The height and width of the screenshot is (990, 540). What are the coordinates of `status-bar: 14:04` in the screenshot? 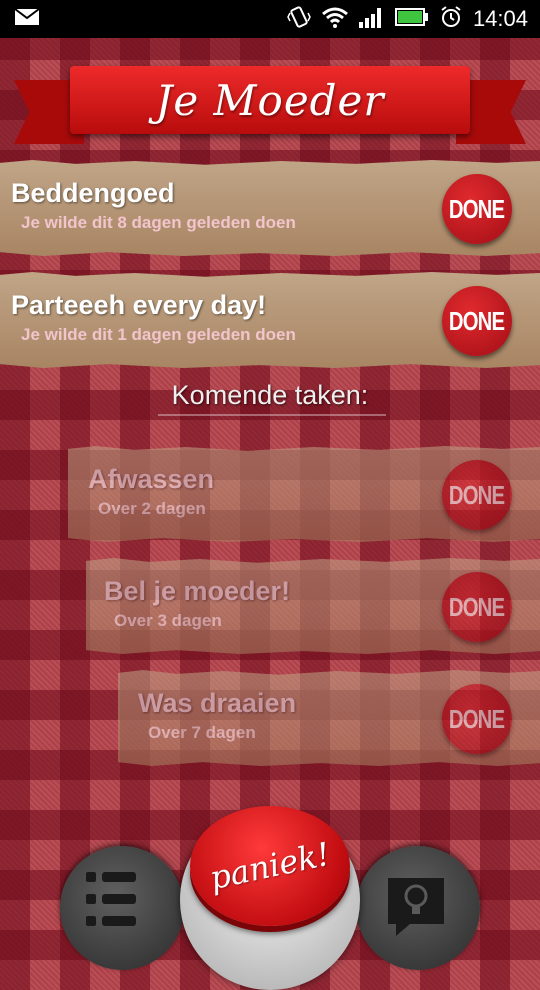 It's located at (270, 19).